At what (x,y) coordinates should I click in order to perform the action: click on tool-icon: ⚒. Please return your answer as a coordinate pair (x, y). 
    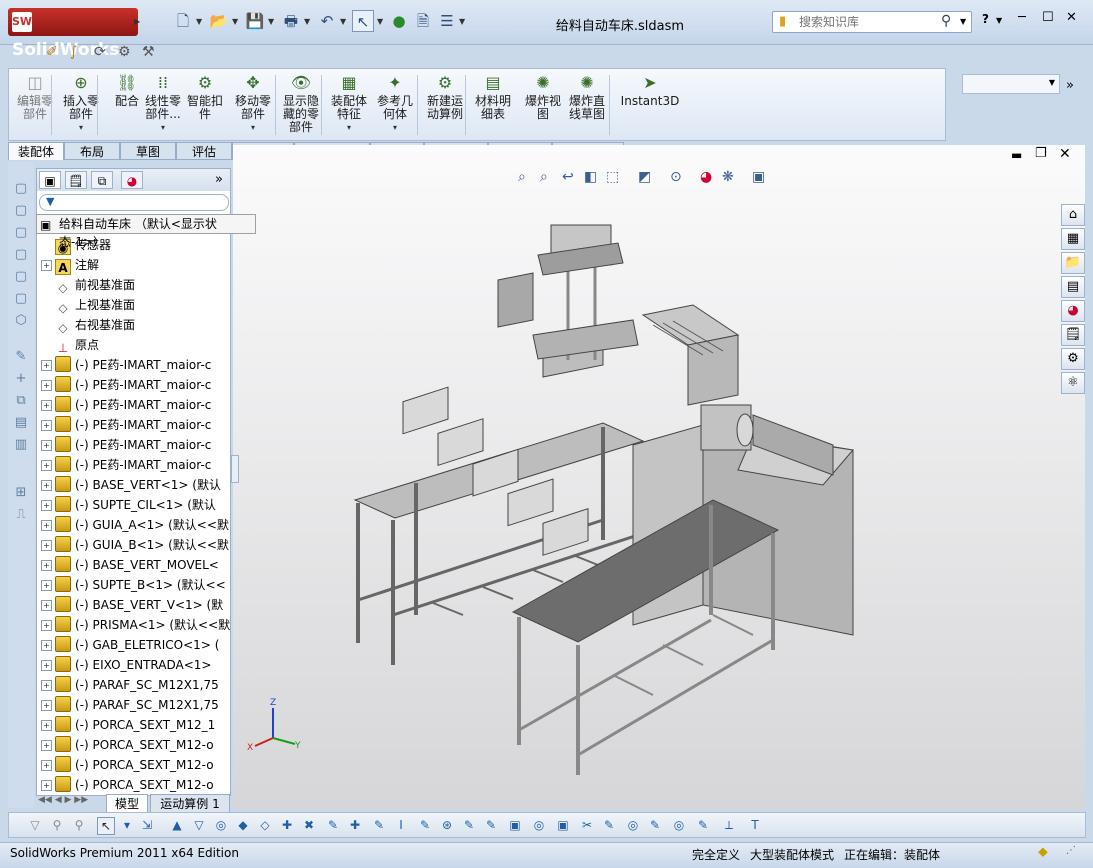
    Looking at the image, I should click on (148, 52).